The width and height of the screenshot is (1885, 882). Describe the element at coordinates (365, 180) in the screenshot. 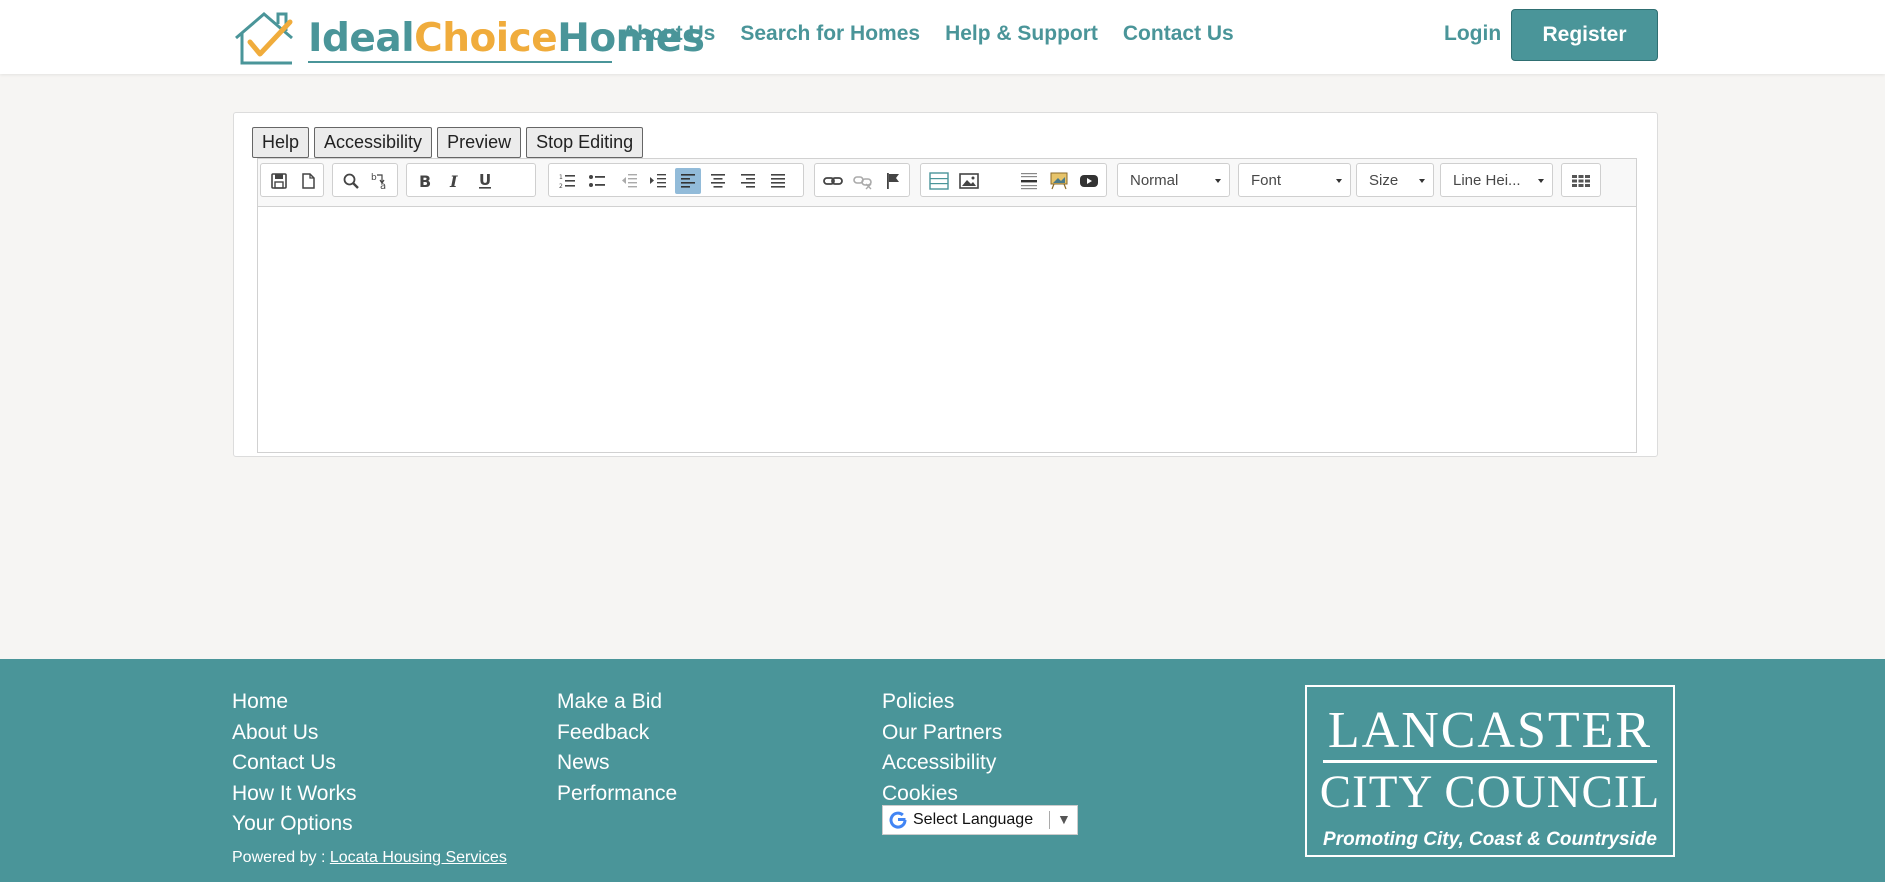

I see `toolbar-group-find: ba` at that location.